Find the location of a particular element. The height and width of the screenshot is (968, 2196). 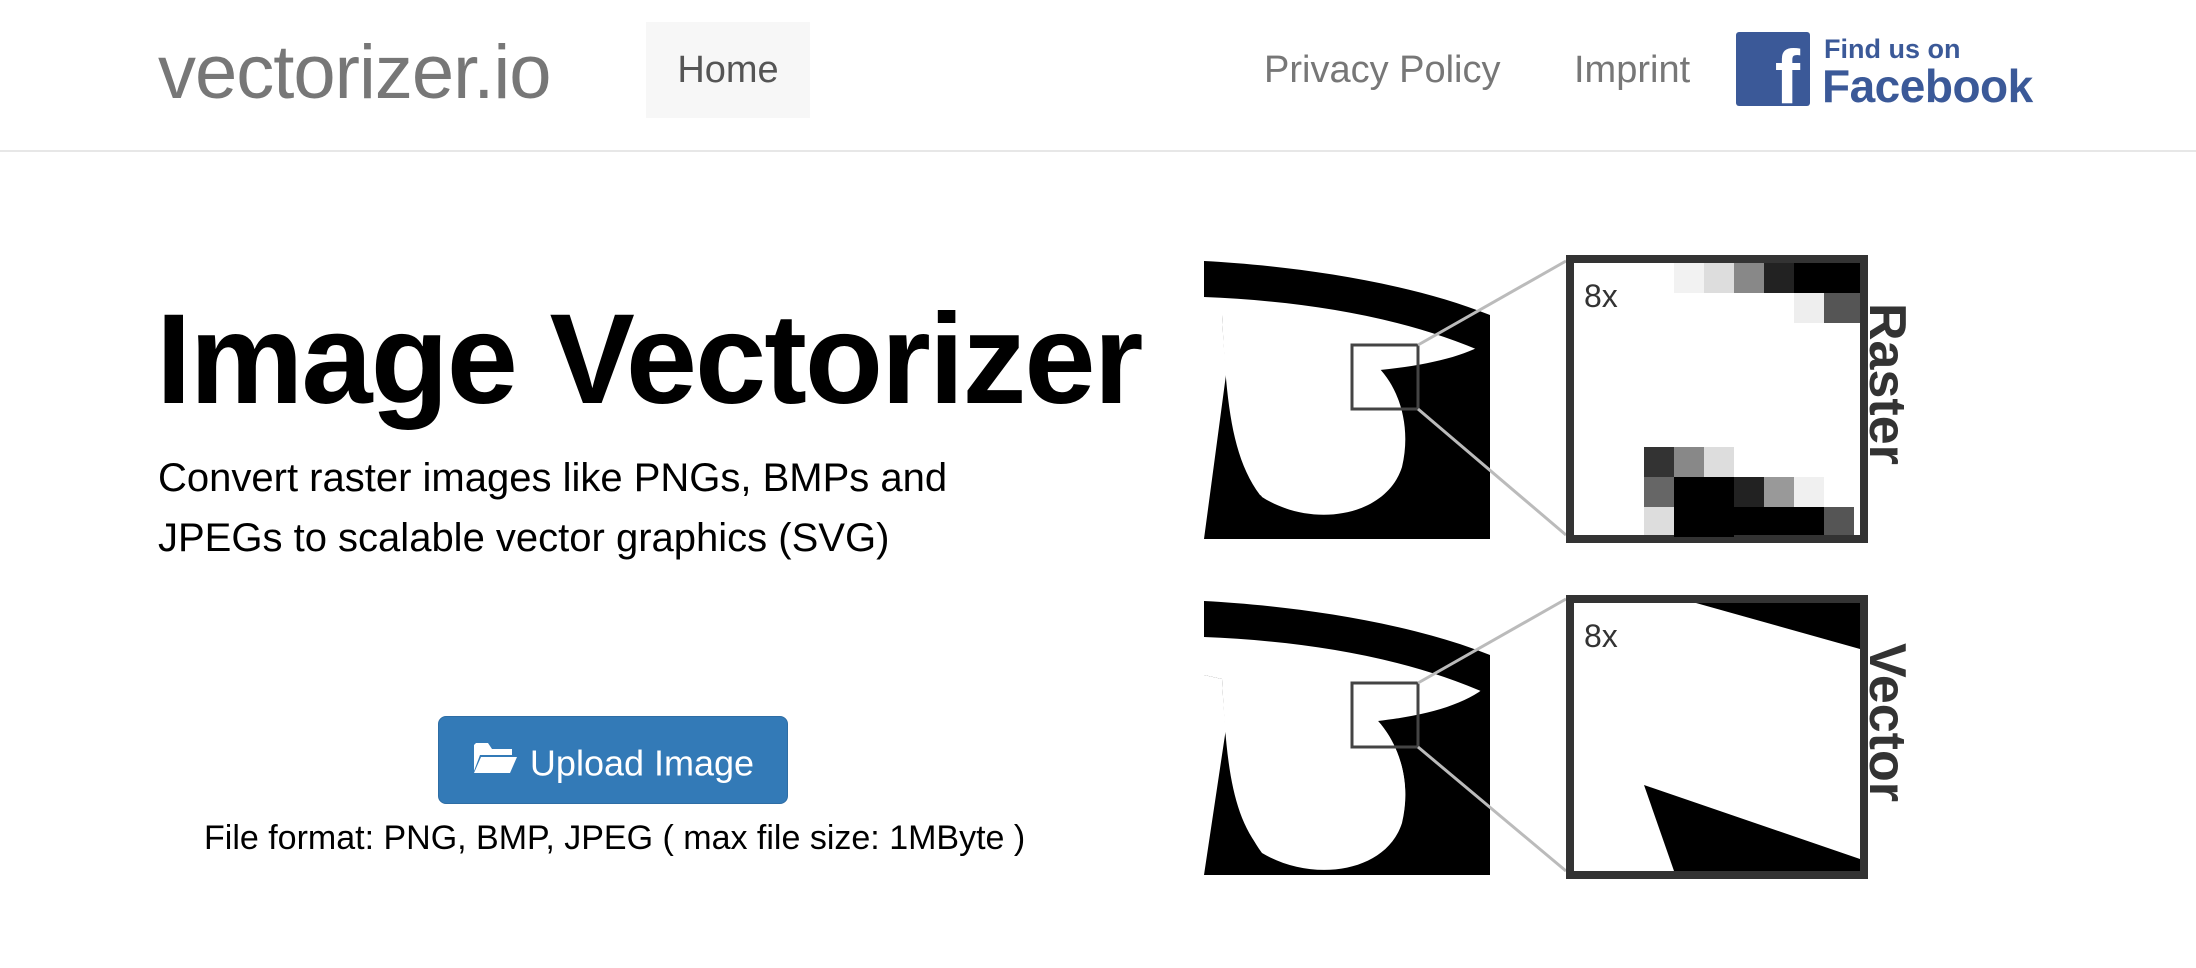

vector-label: Vector is located at coordinates (1887, 722).